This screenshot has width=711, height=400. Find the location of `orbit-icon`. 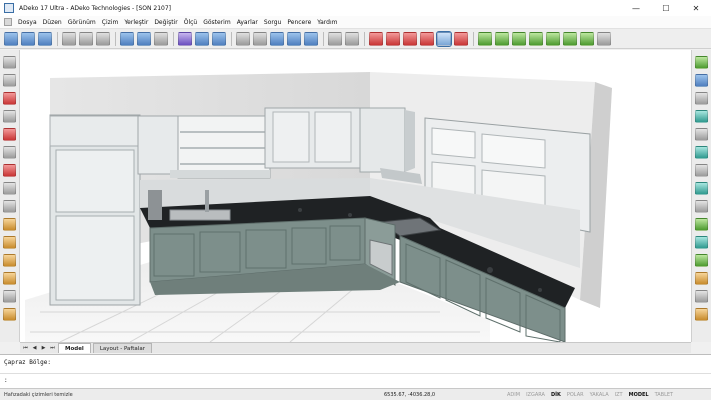

orbit-icon is located at coordinates (277, 38).